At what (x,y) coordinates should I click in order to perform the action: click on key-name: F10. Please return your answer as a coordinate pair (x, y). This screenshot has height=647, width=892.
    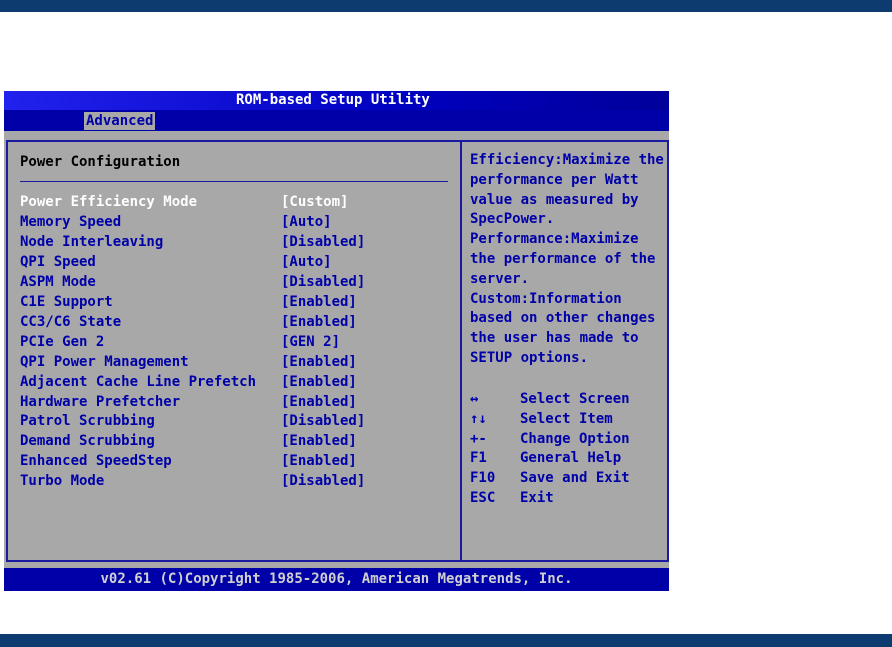
    Looking at the image, I should click on (483, 478).